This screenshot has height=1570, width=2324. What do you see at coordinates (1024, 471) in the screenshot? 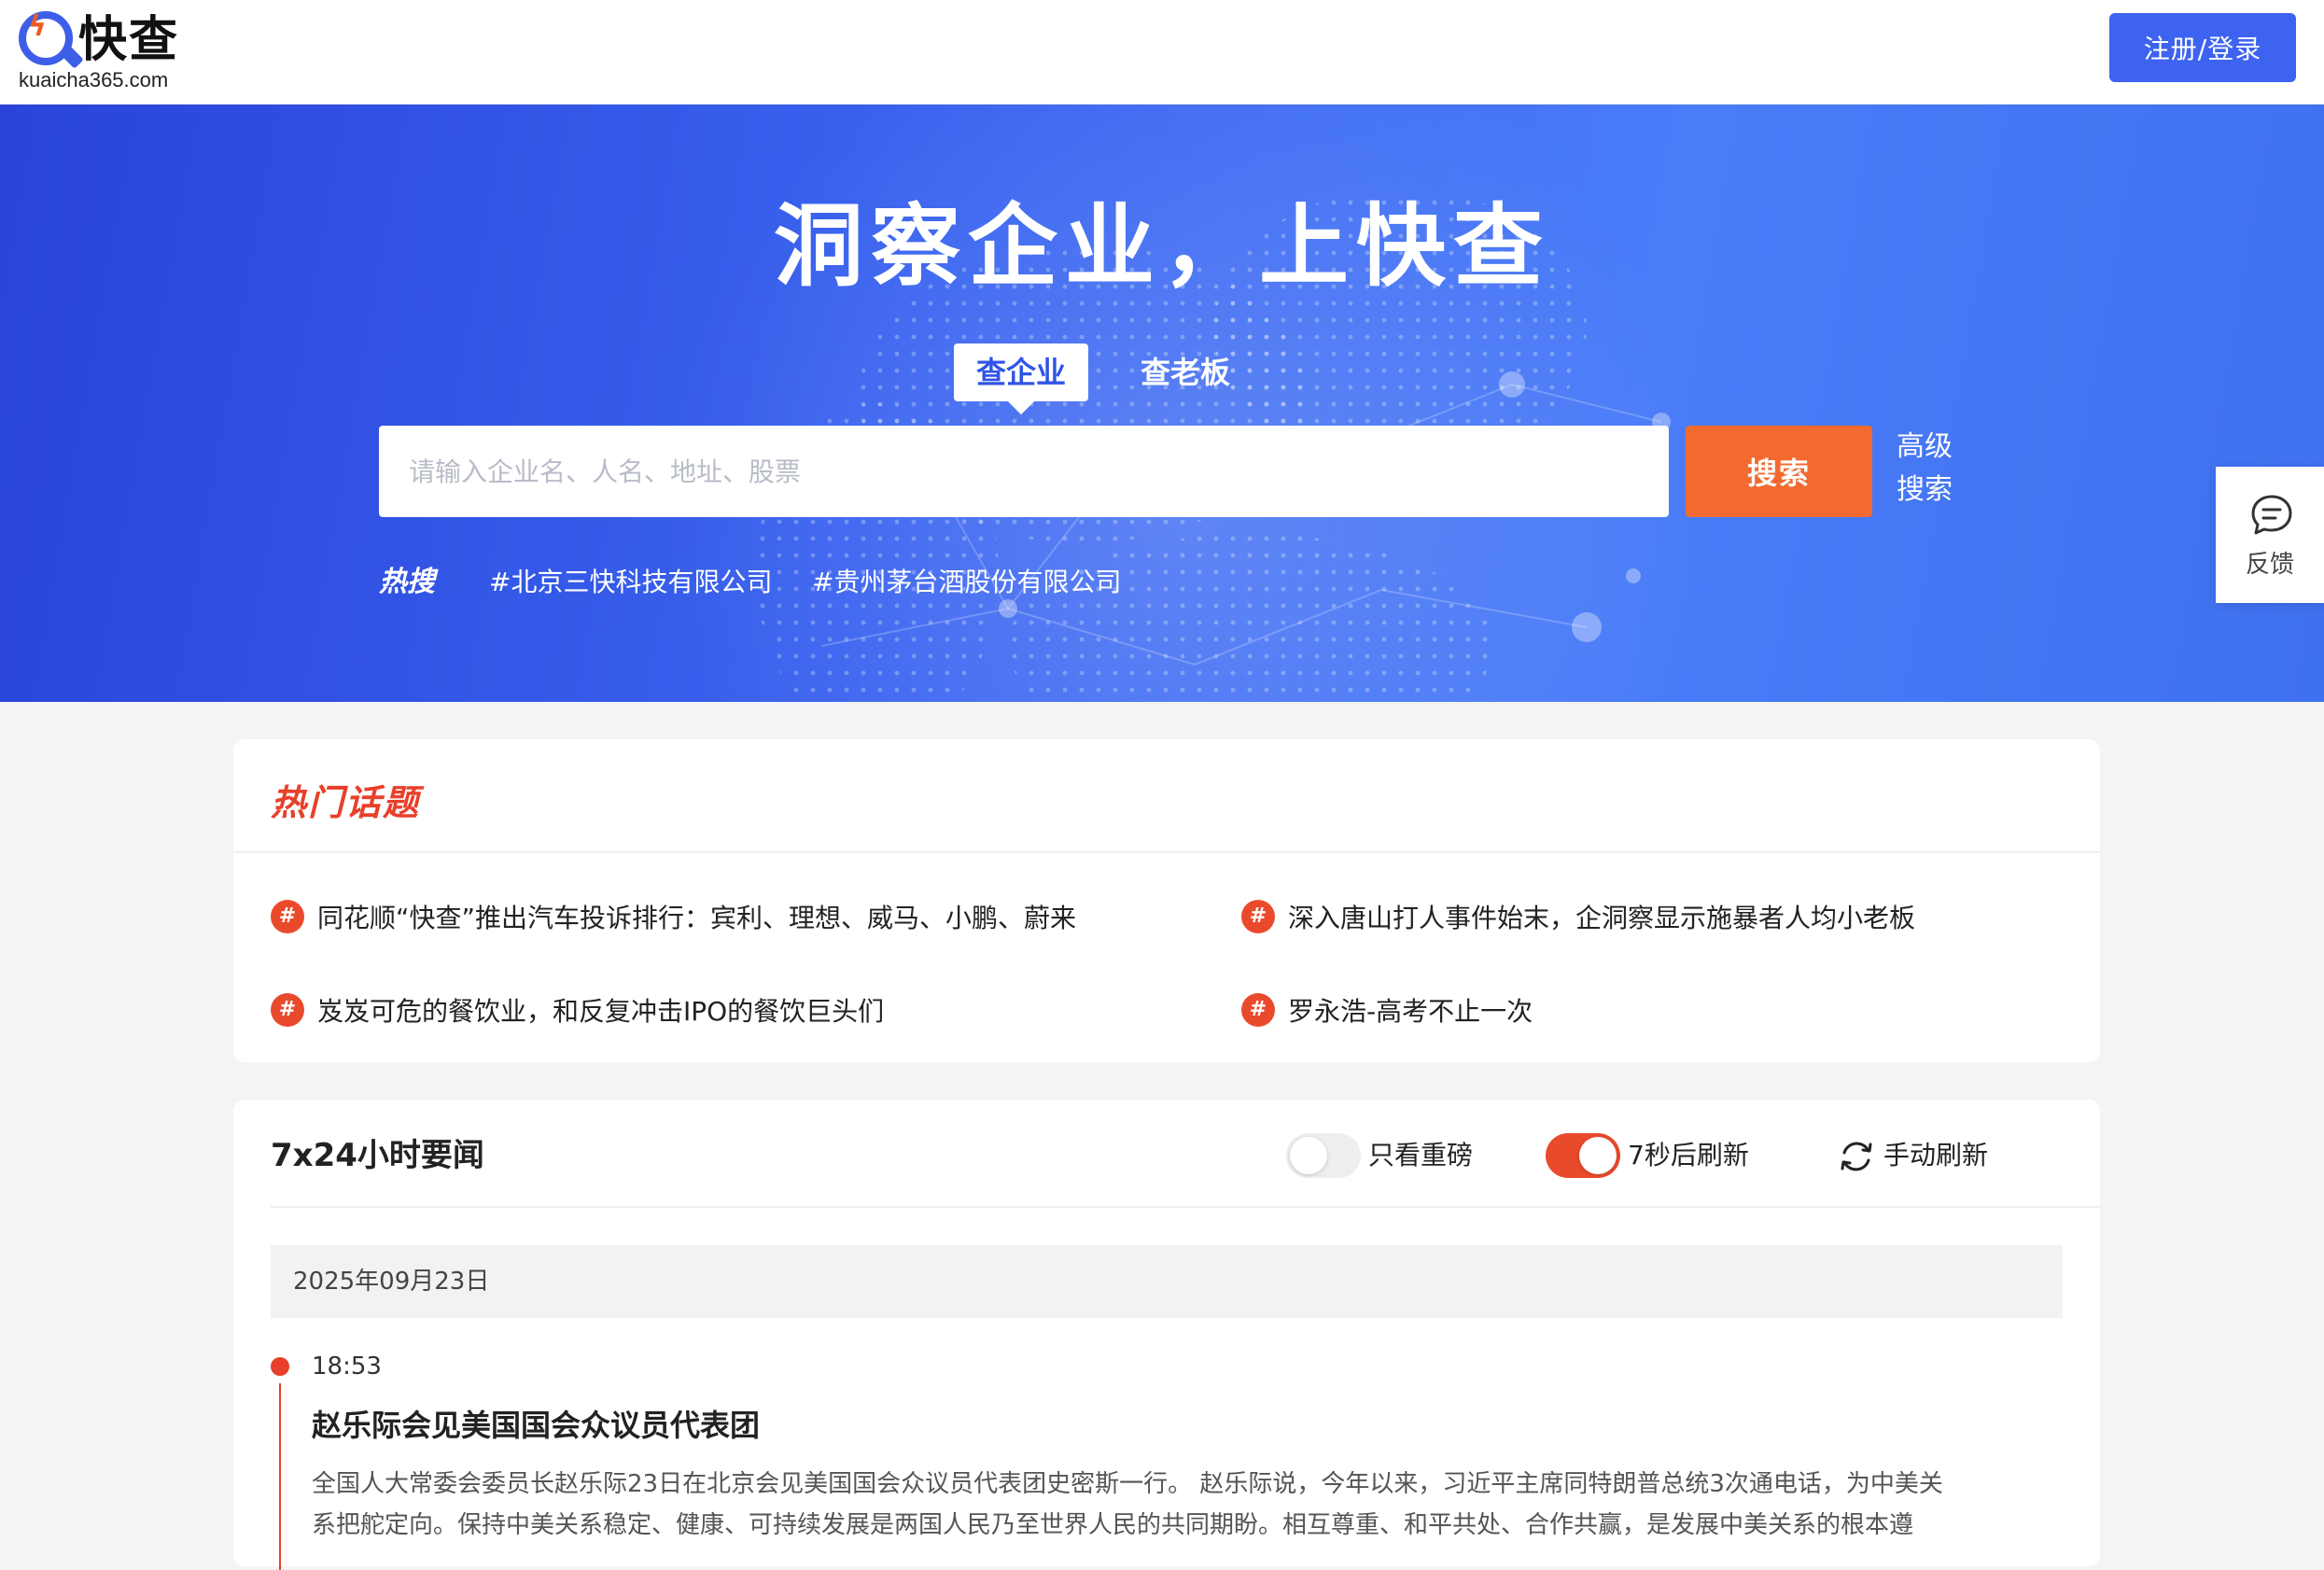
I see `search-input` at bounding box center [1024, 471].